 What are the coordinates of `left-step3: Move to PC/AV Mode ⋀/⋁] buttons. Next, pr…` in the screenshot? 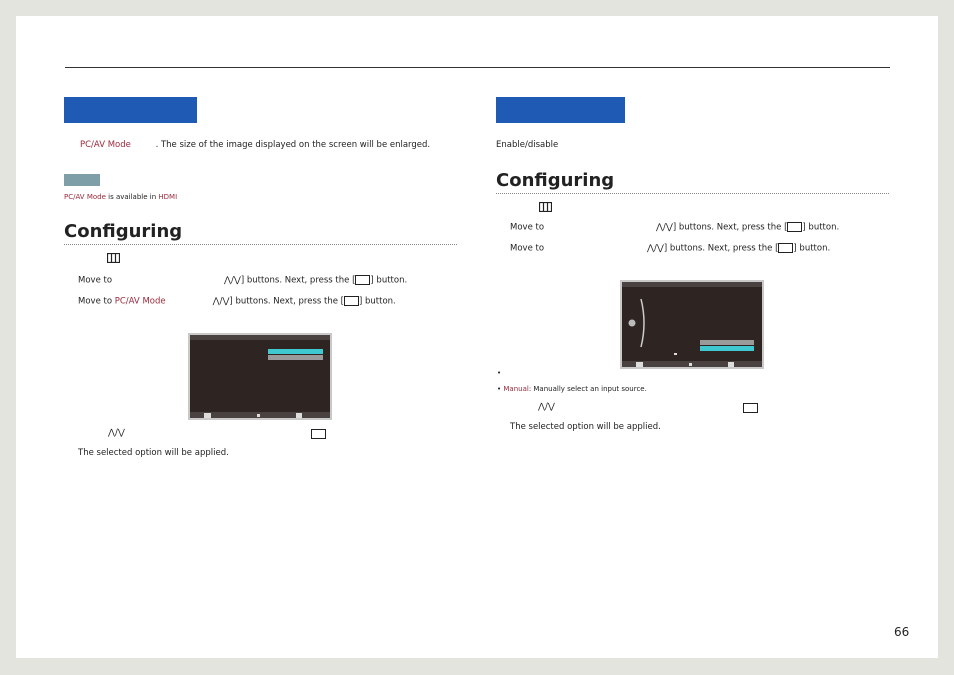 It's located at (237, 302).